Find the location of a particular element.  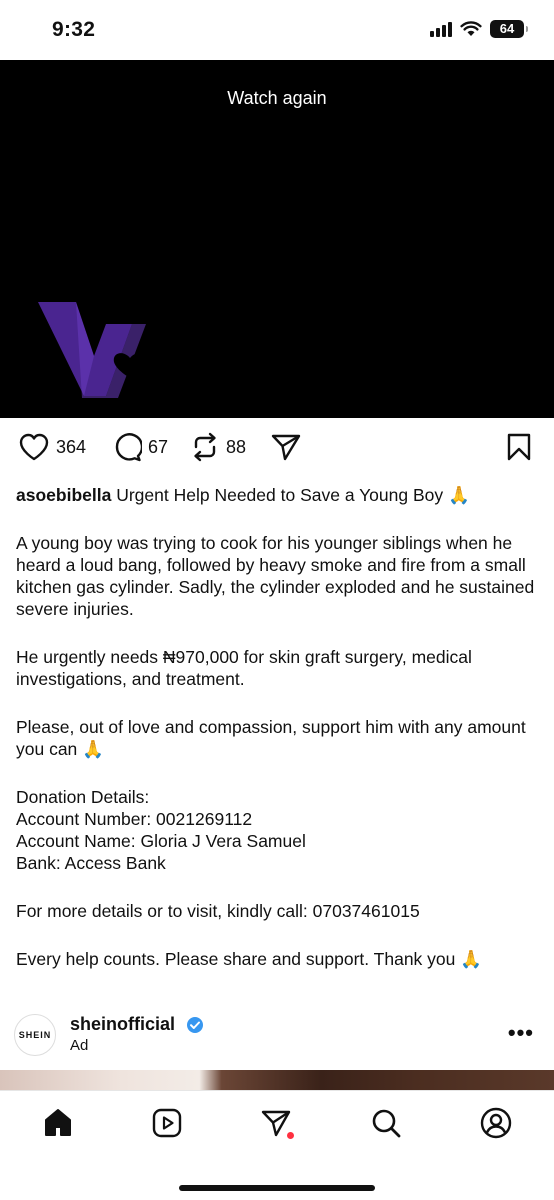

nav-direct is located at coordinates (276, 1123).